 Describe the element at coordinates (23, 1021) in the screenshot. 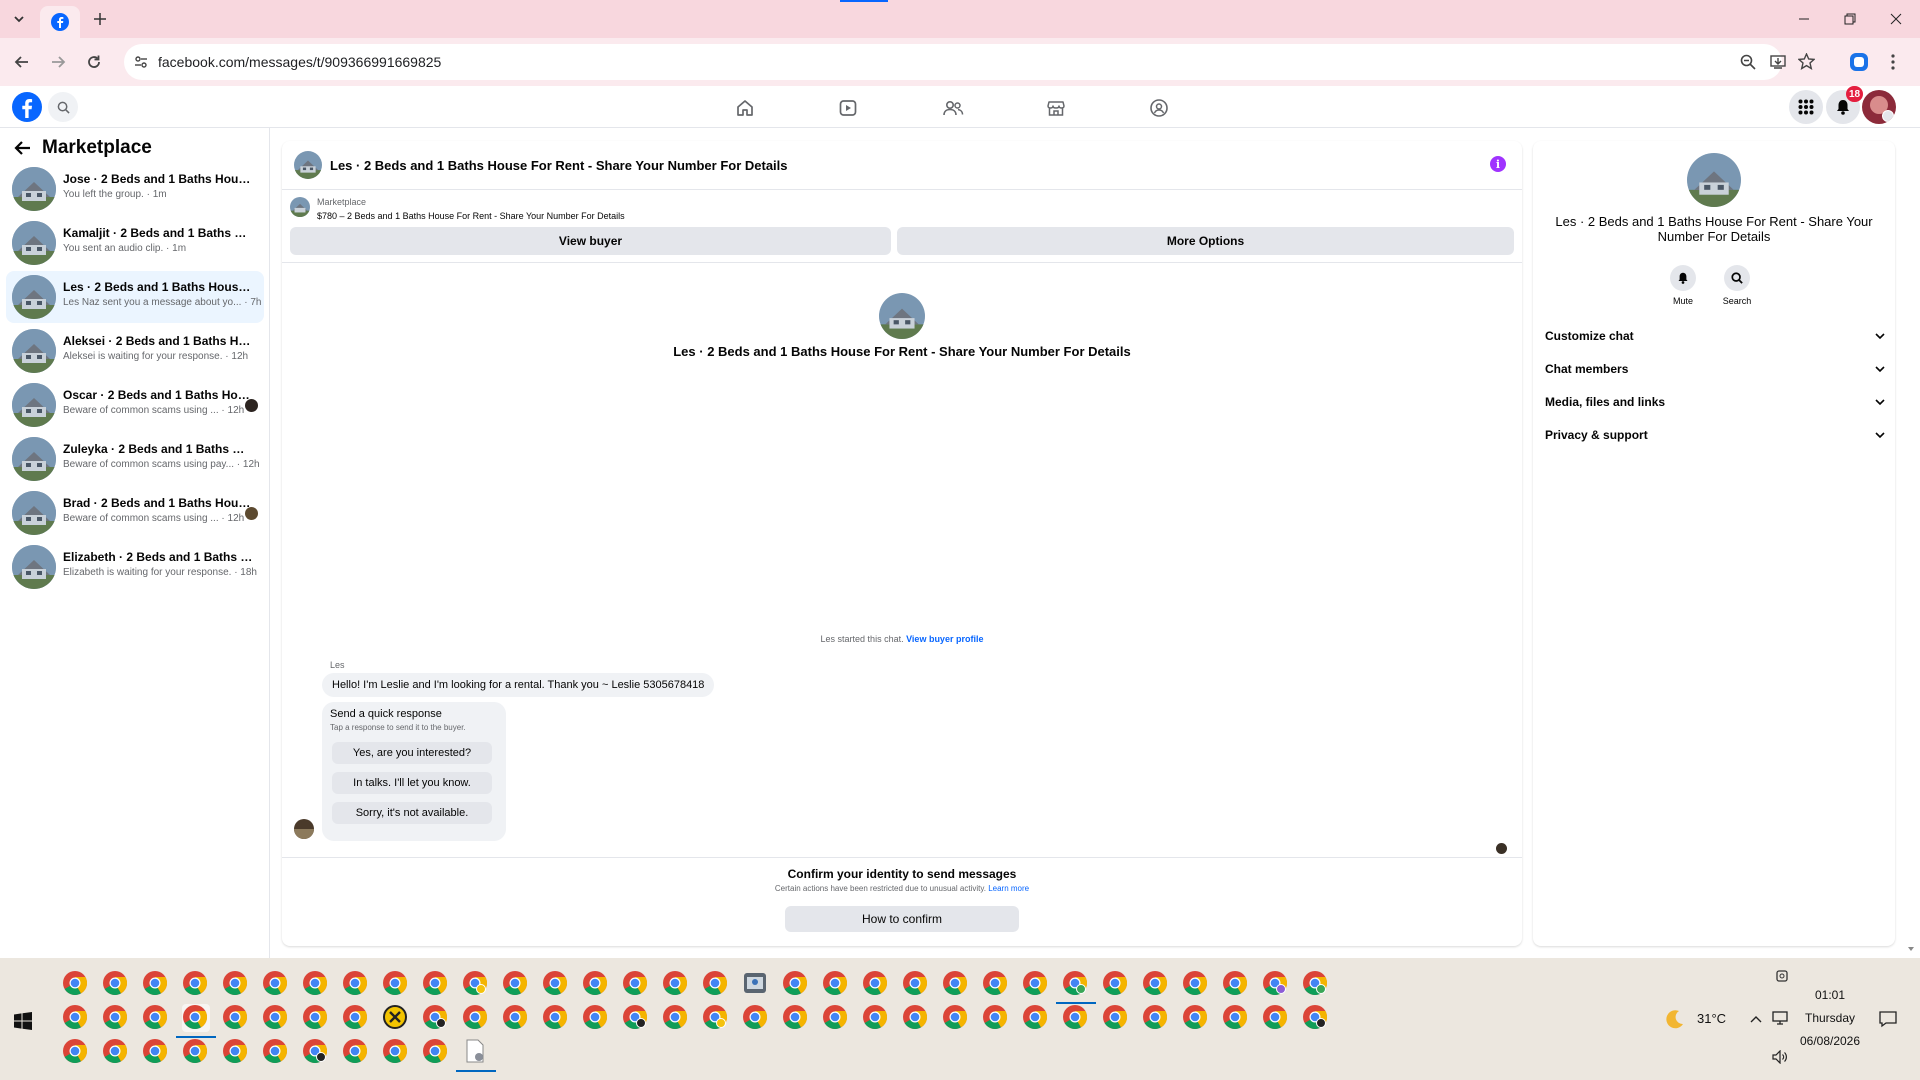

I see `start-button` at that location.